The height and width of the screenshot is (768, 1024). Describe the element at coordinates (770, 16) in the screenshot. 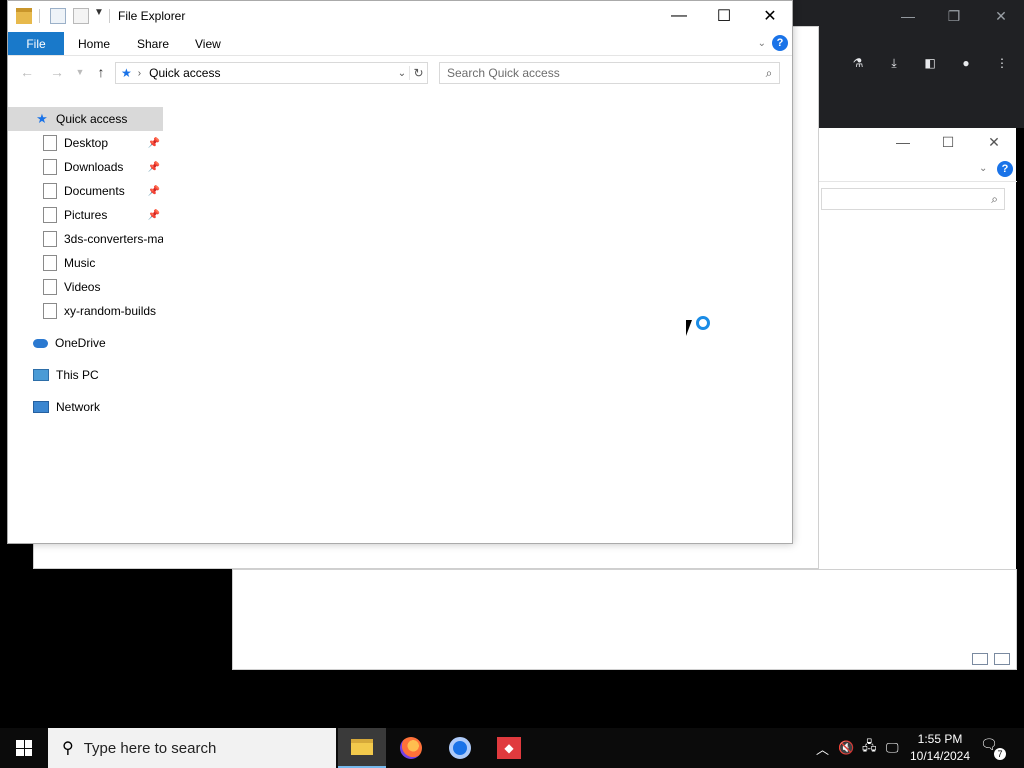

I see `close-button: ✕` at that location.